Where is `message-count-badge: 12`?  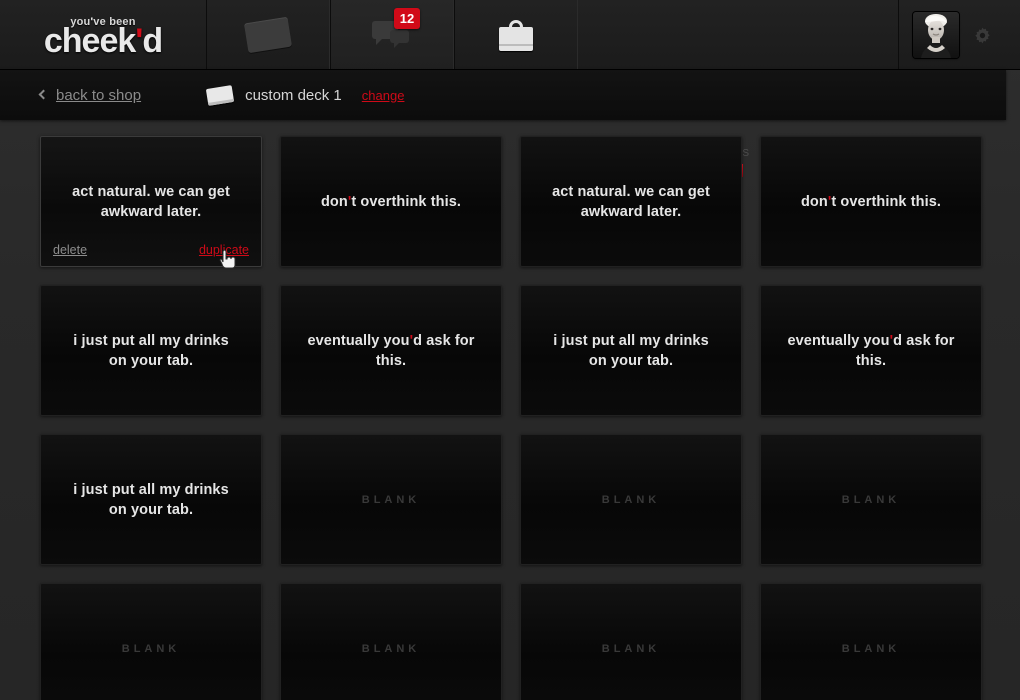
message-count-badge: 12 is located at coordinates (407, 18).